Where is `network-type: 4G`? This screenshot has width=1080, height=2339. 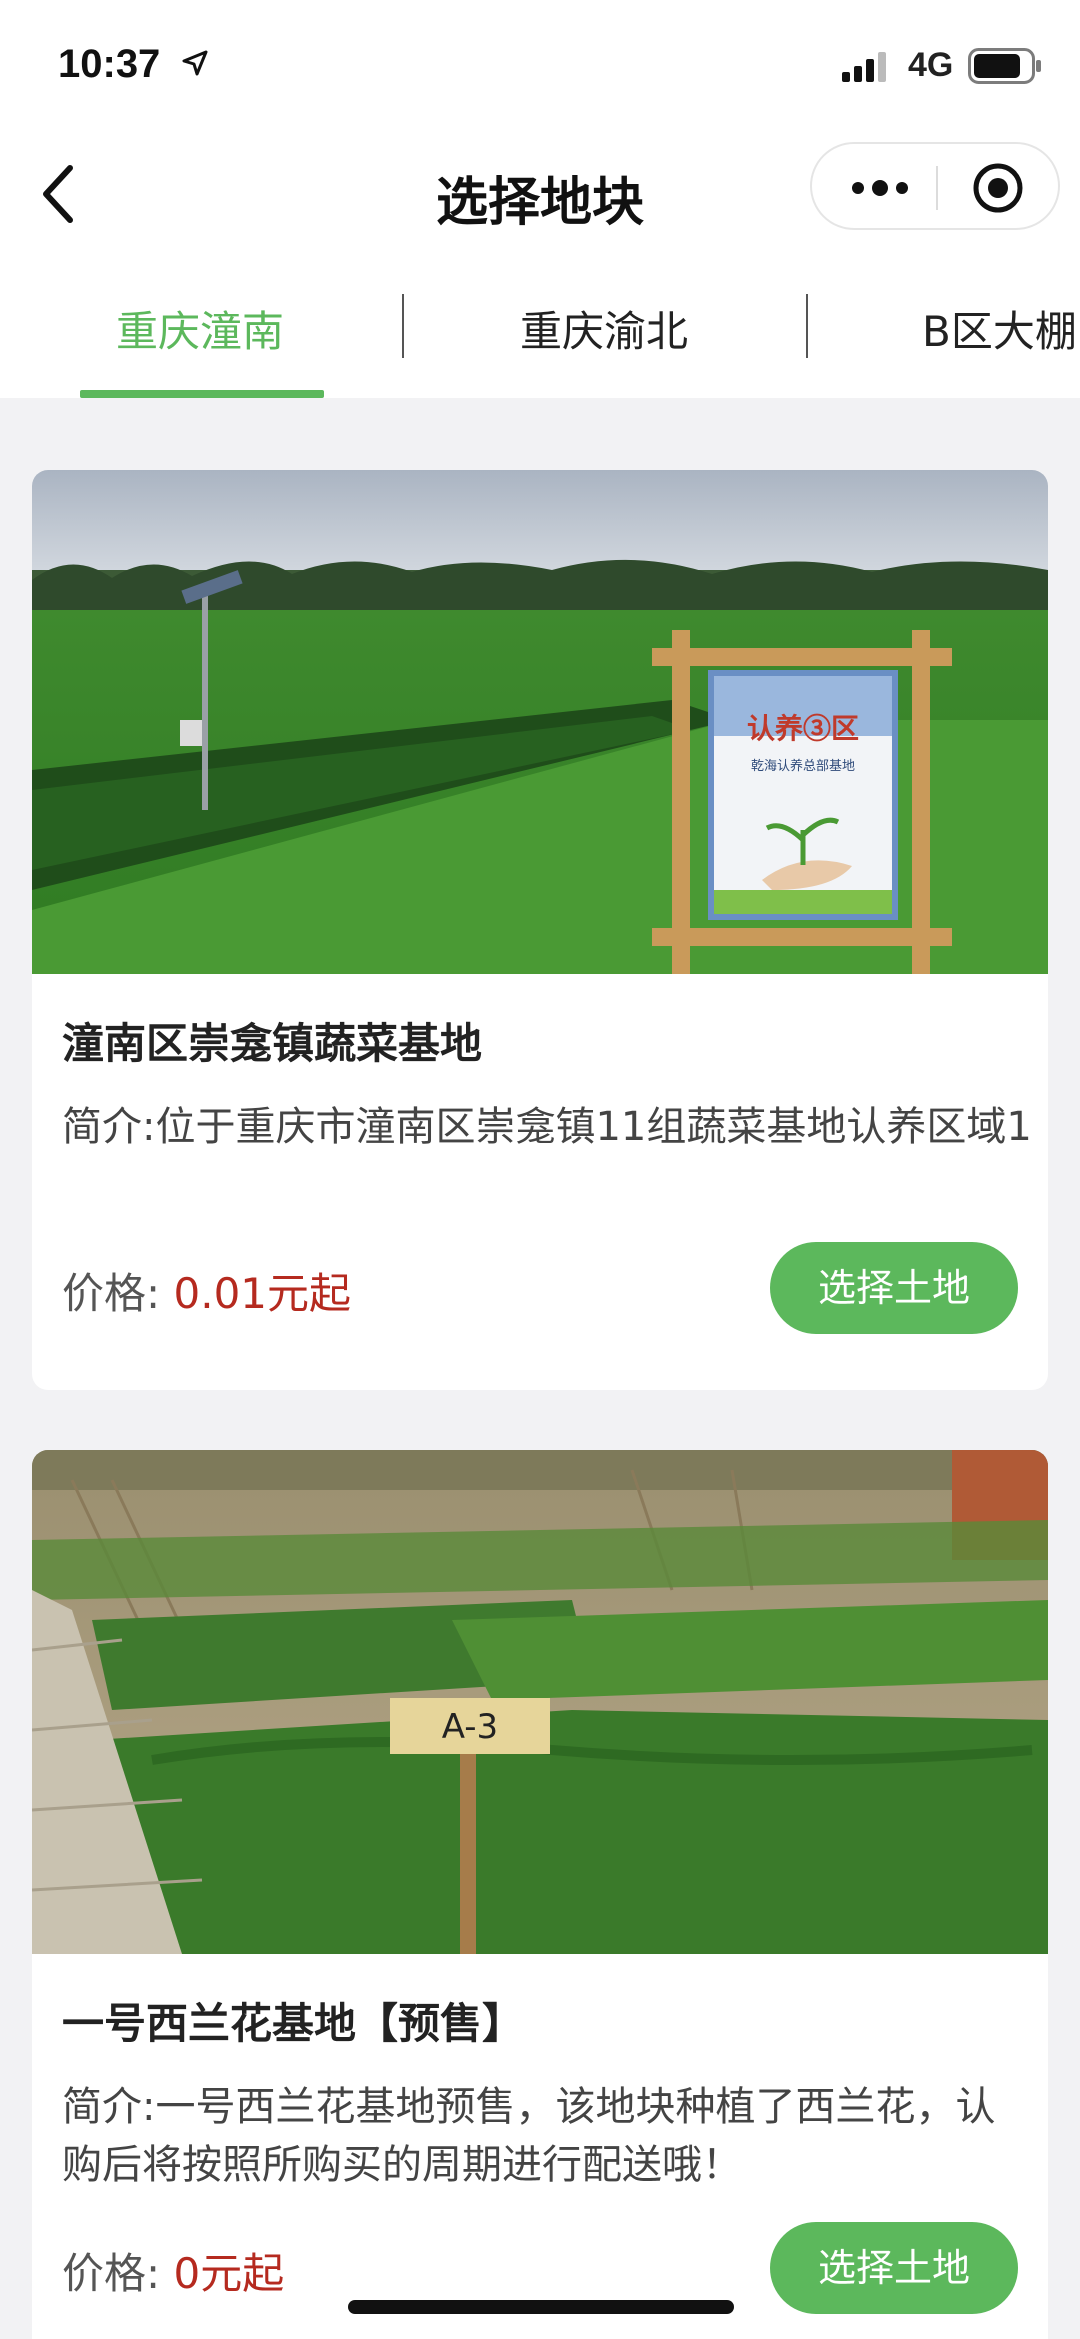
network-type: 4G is located at coordinates (931, 65).